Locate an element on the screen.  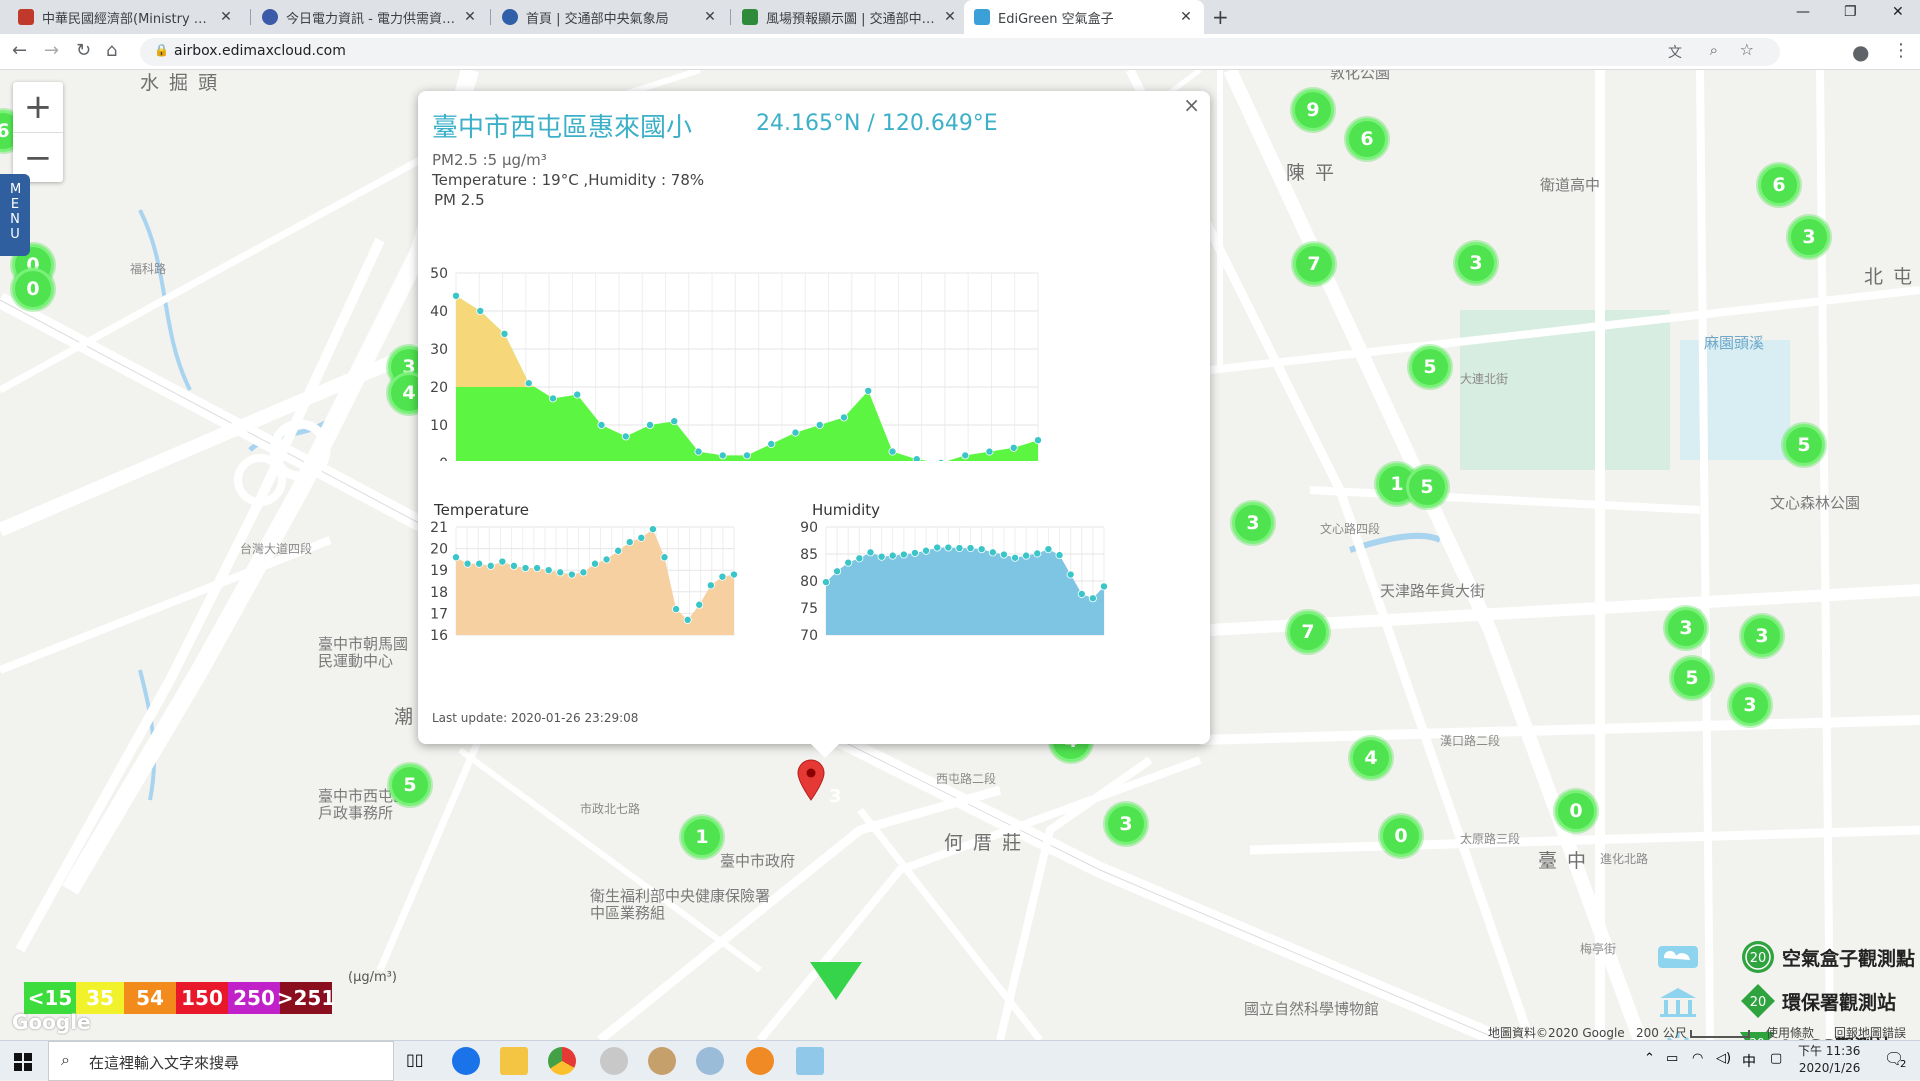
y-tick-label: 19 is located at coordinates (439, 571).